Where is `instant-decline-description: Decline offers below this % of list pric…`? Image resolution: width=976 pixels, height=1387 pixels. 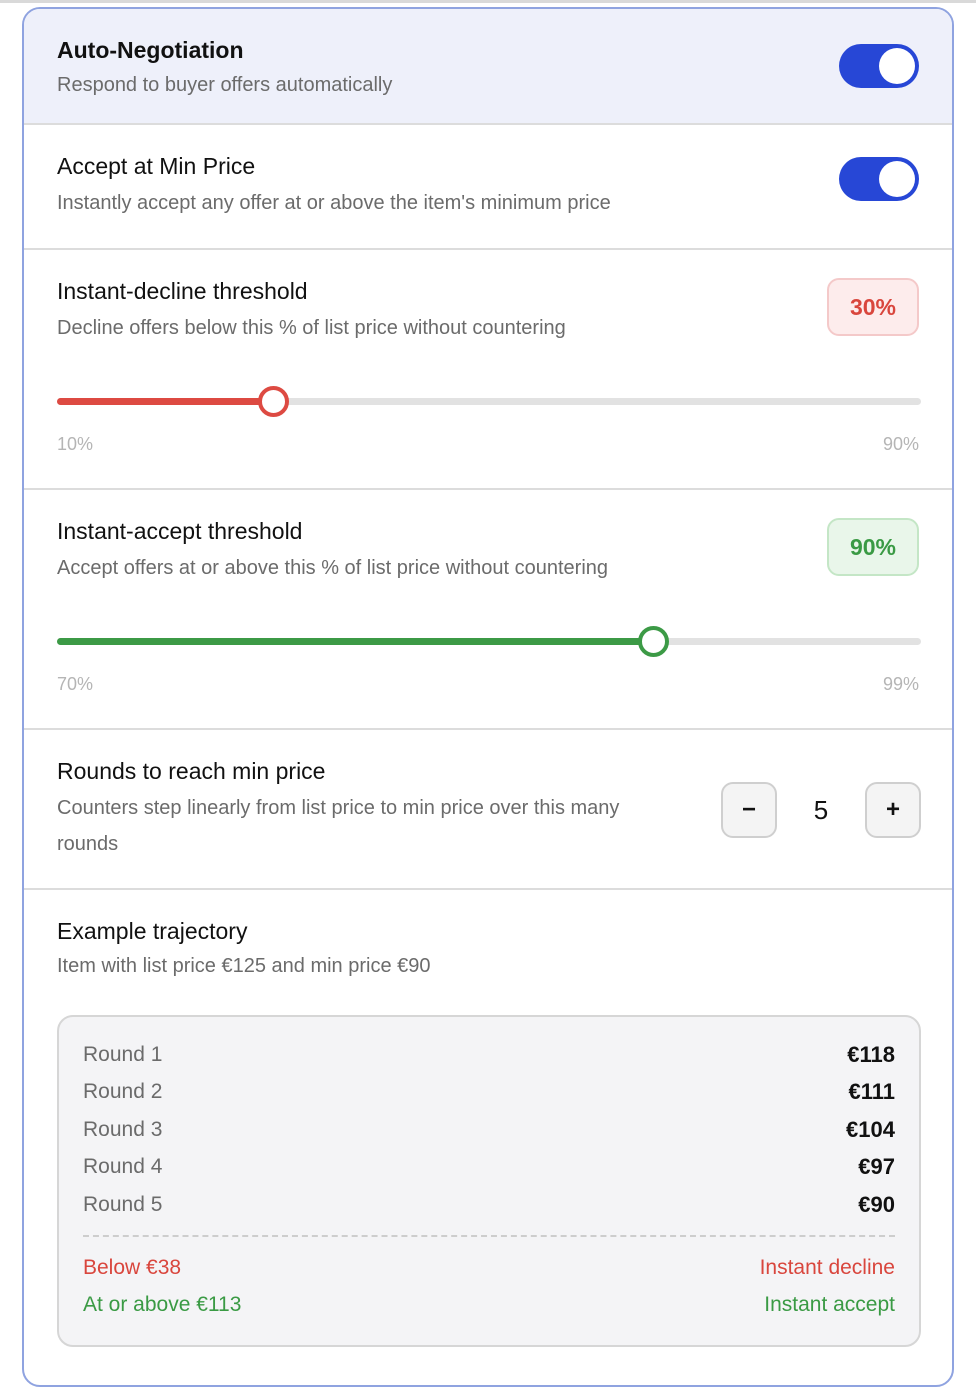 instant-decline-description: Decline offers below this % of list pric… is located at coordinates (311, 328).